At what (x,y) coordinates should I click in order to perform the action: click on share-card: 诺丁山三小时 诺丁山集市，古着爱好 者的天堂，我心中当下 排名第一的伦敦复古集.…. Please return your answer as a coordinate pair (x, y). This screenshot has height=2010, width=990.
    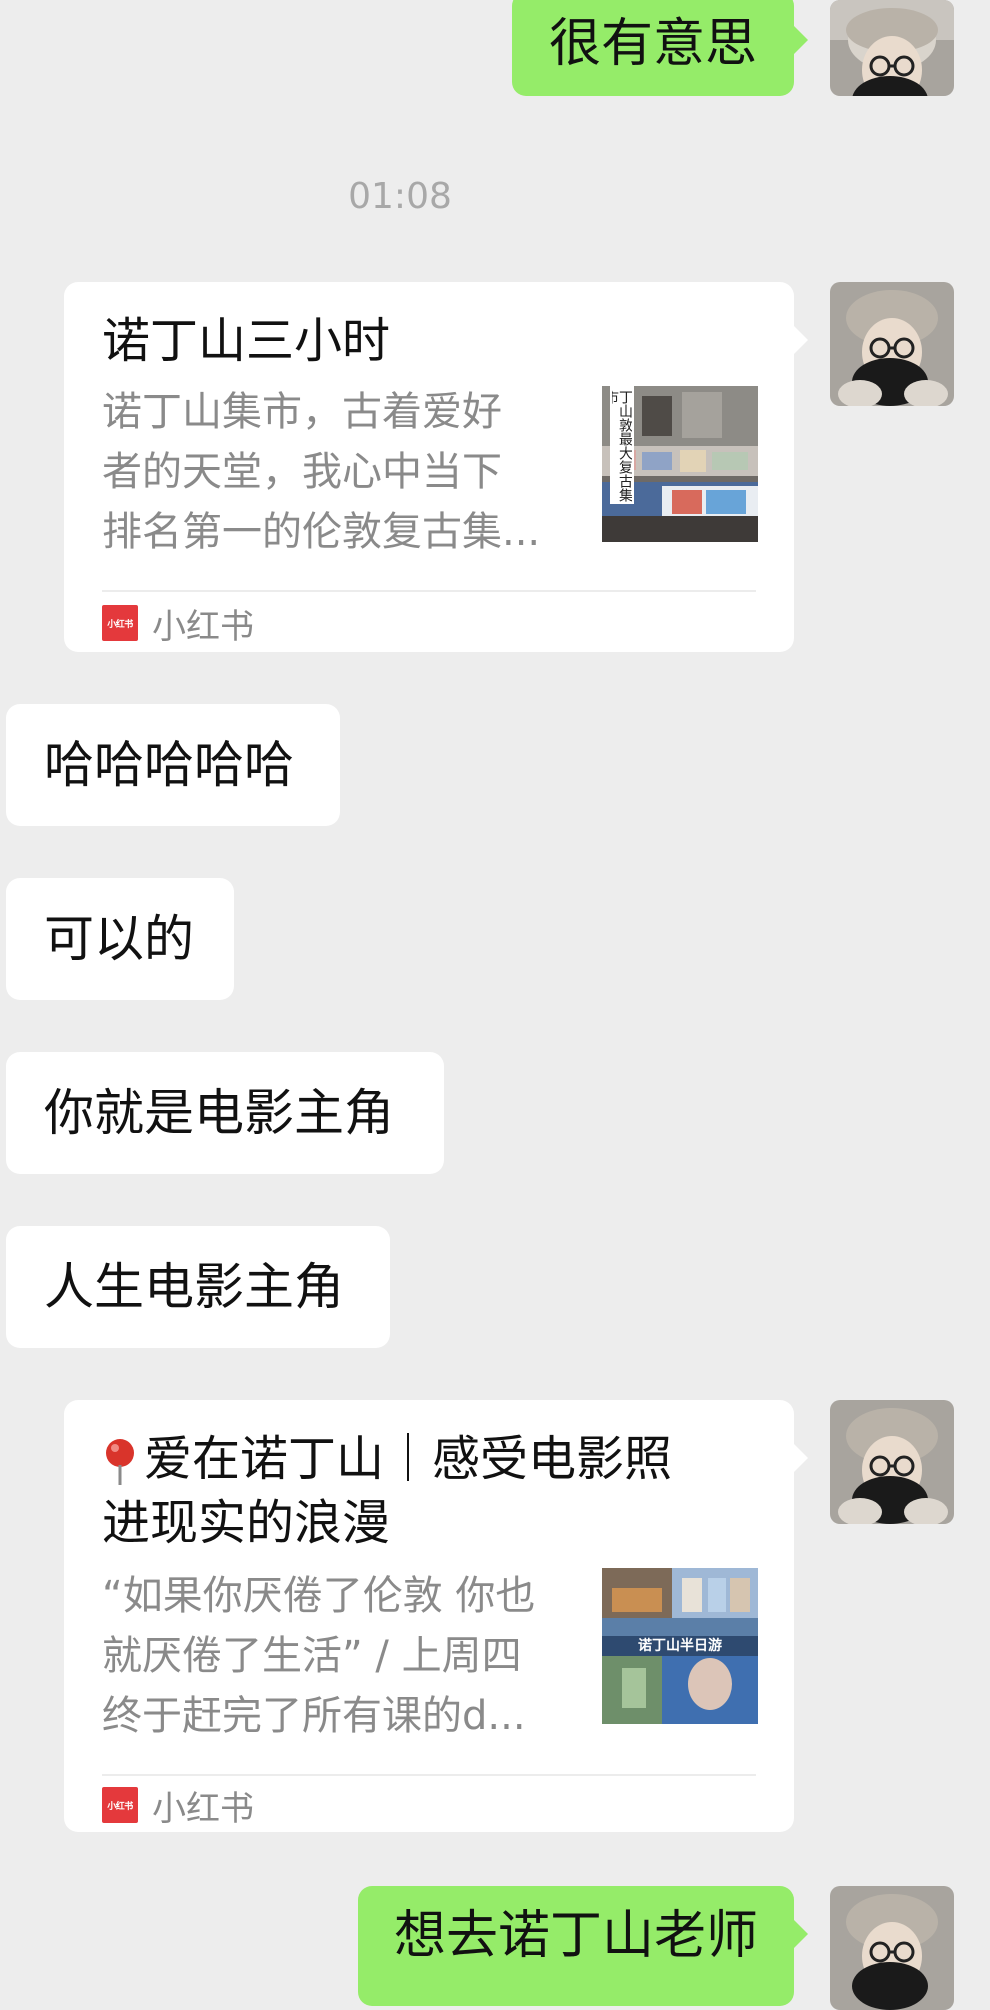
    Looking at the image, I should click on (436, 467).